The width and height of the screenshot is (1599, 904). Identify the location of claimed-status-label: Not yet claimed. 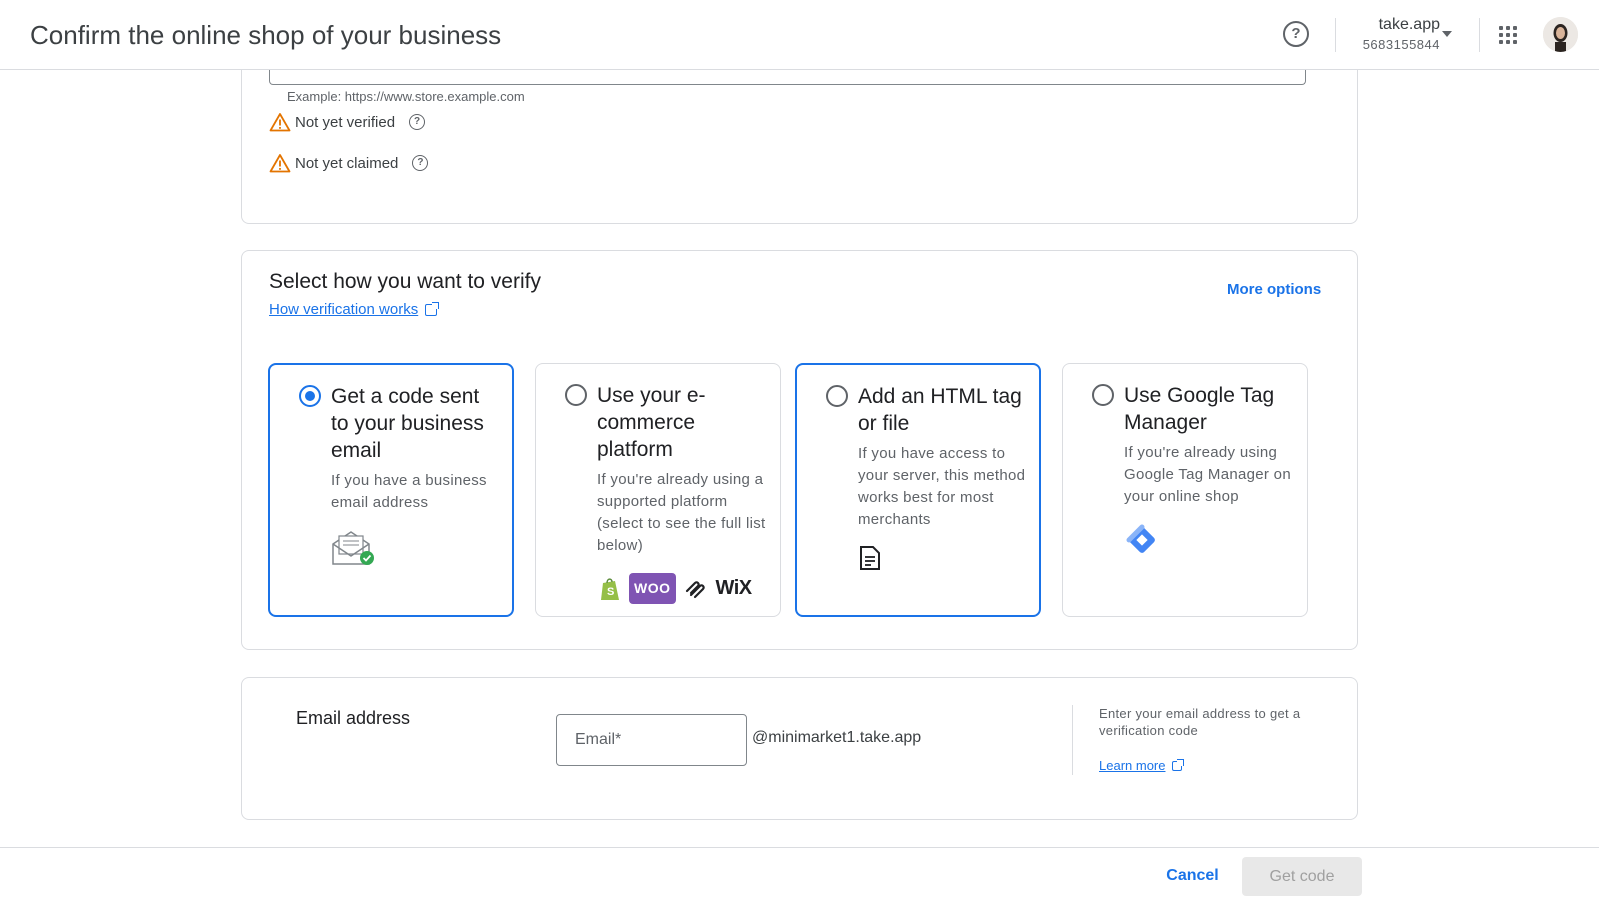
(347, 163).